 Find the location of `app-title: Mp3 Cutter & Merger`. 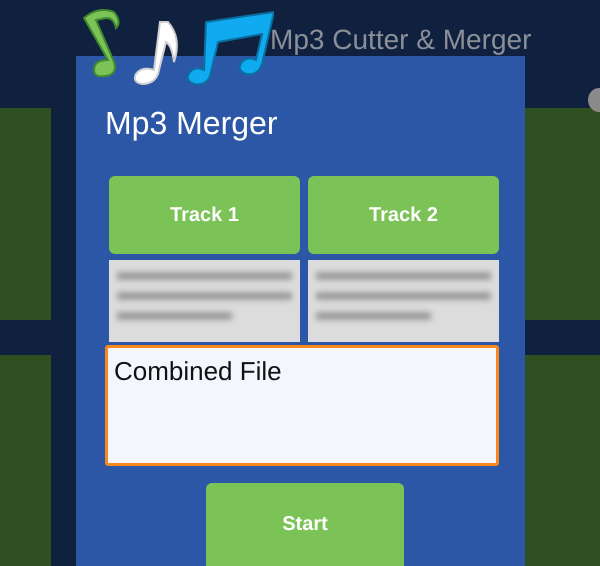

app-title: Mp3 Cutter & Merger is located at coordinates (401, 40).